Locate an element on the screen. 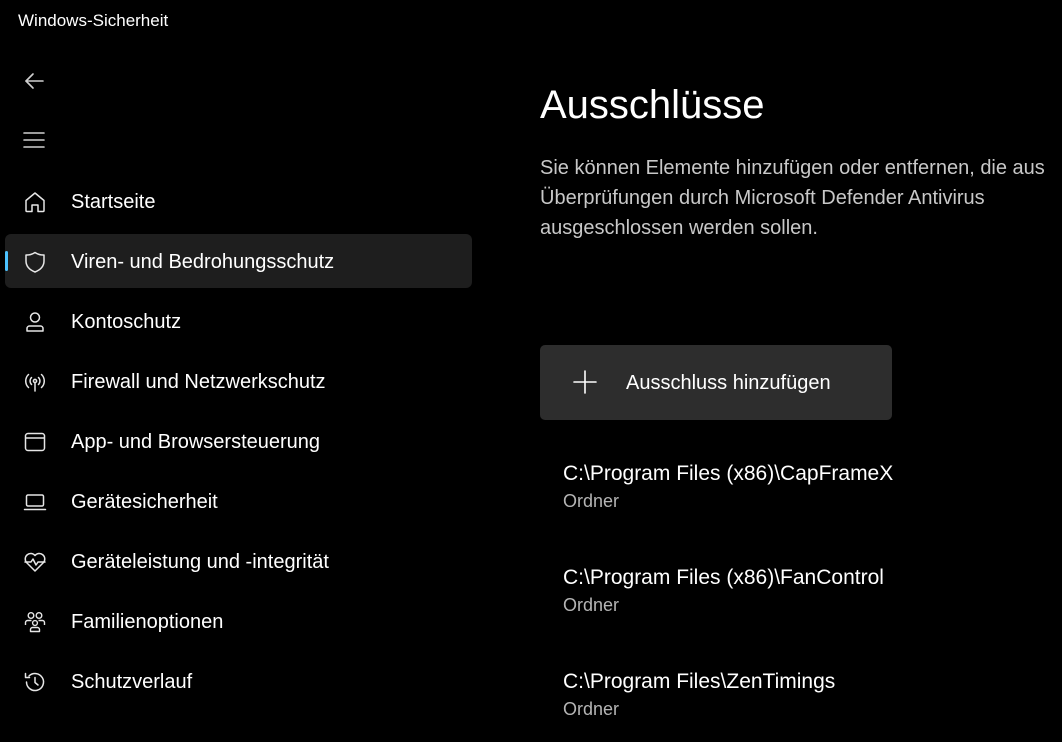 The image size is (1062, 742). sidebar-item-firewall: Firewall und Netzwerkschutz is located at coordinates (238, 381).